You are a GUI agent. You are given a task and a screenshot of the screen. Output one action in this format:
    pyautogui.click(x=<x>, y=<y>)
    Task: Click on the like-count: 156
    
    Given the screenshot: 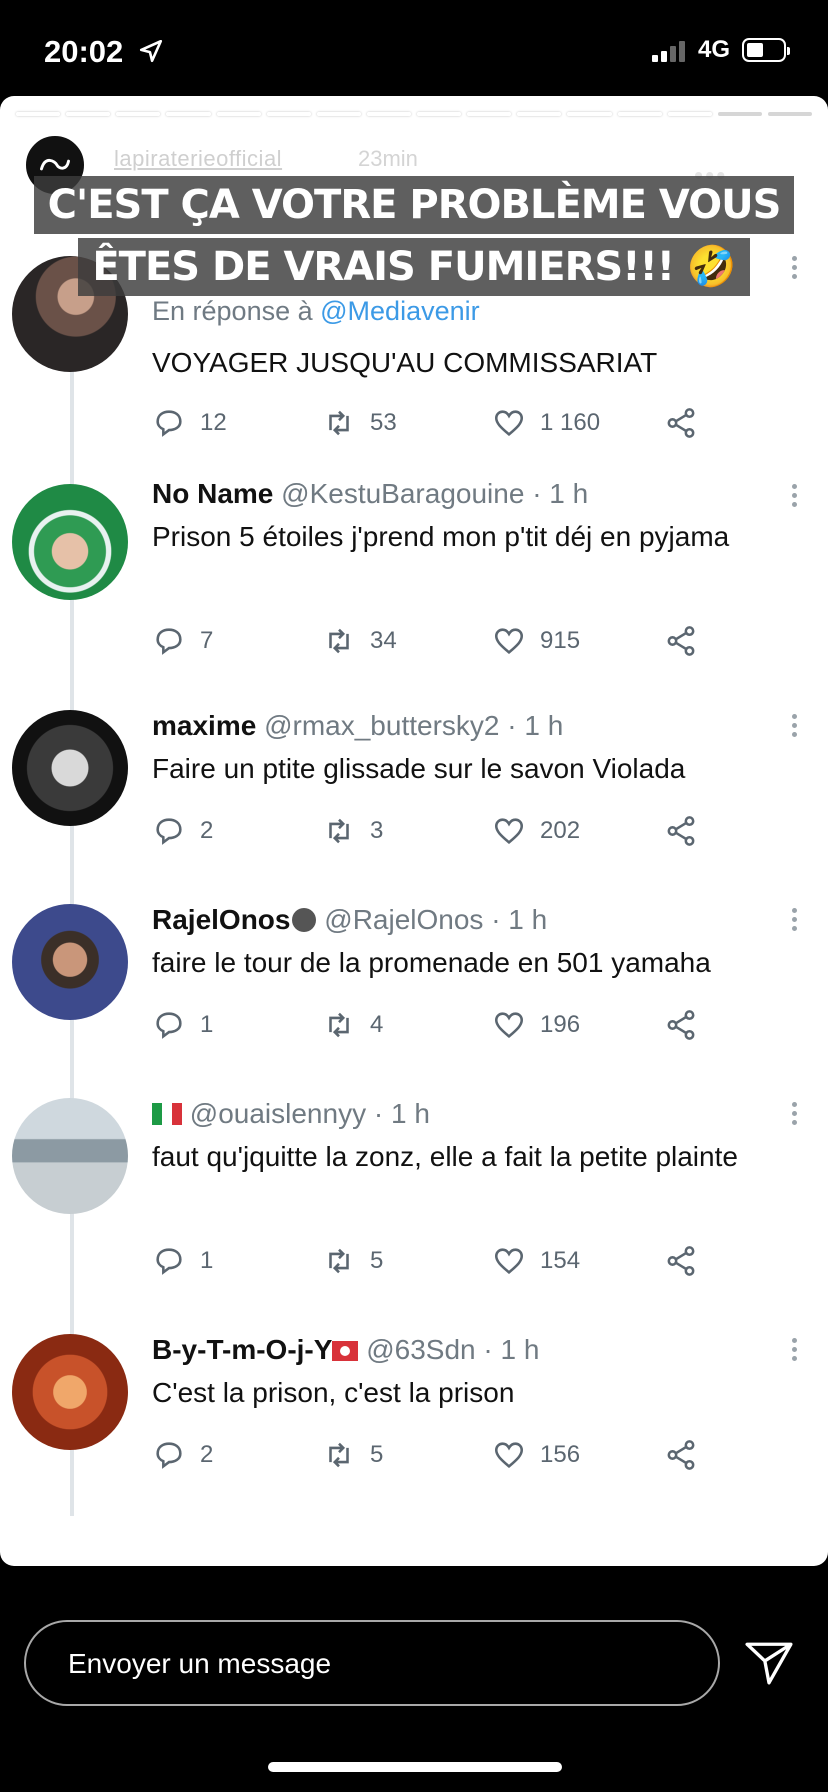 What is the action you would take?
    pyautogui.click(x=560, y=1454)
    